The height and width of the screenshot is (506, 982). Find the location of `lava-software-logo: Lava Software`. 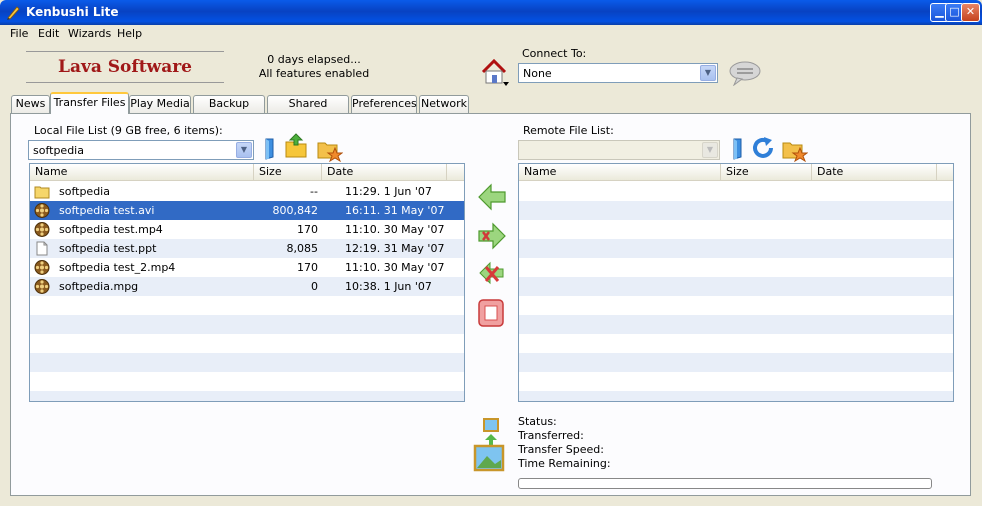

lava-software-logo: Lava Software is located at coordinates (125, 67).